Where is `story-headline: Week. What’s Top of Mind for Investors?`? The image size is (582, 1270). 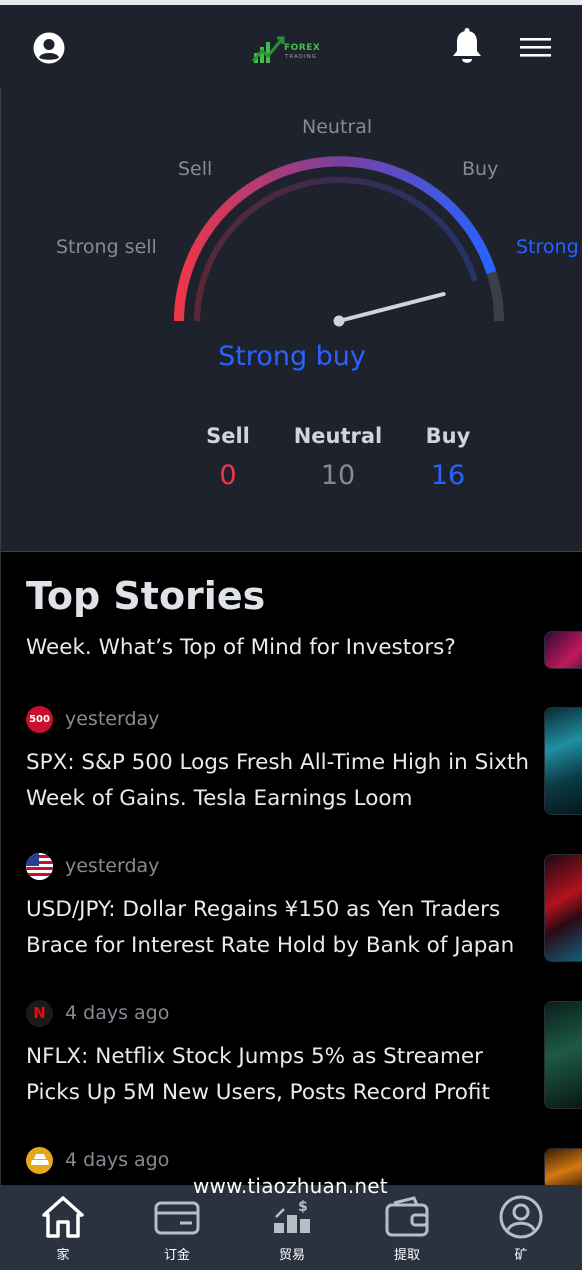
story-headline: Week. What’s Top of Mind for Investors? is located at coordinates (281, 648).